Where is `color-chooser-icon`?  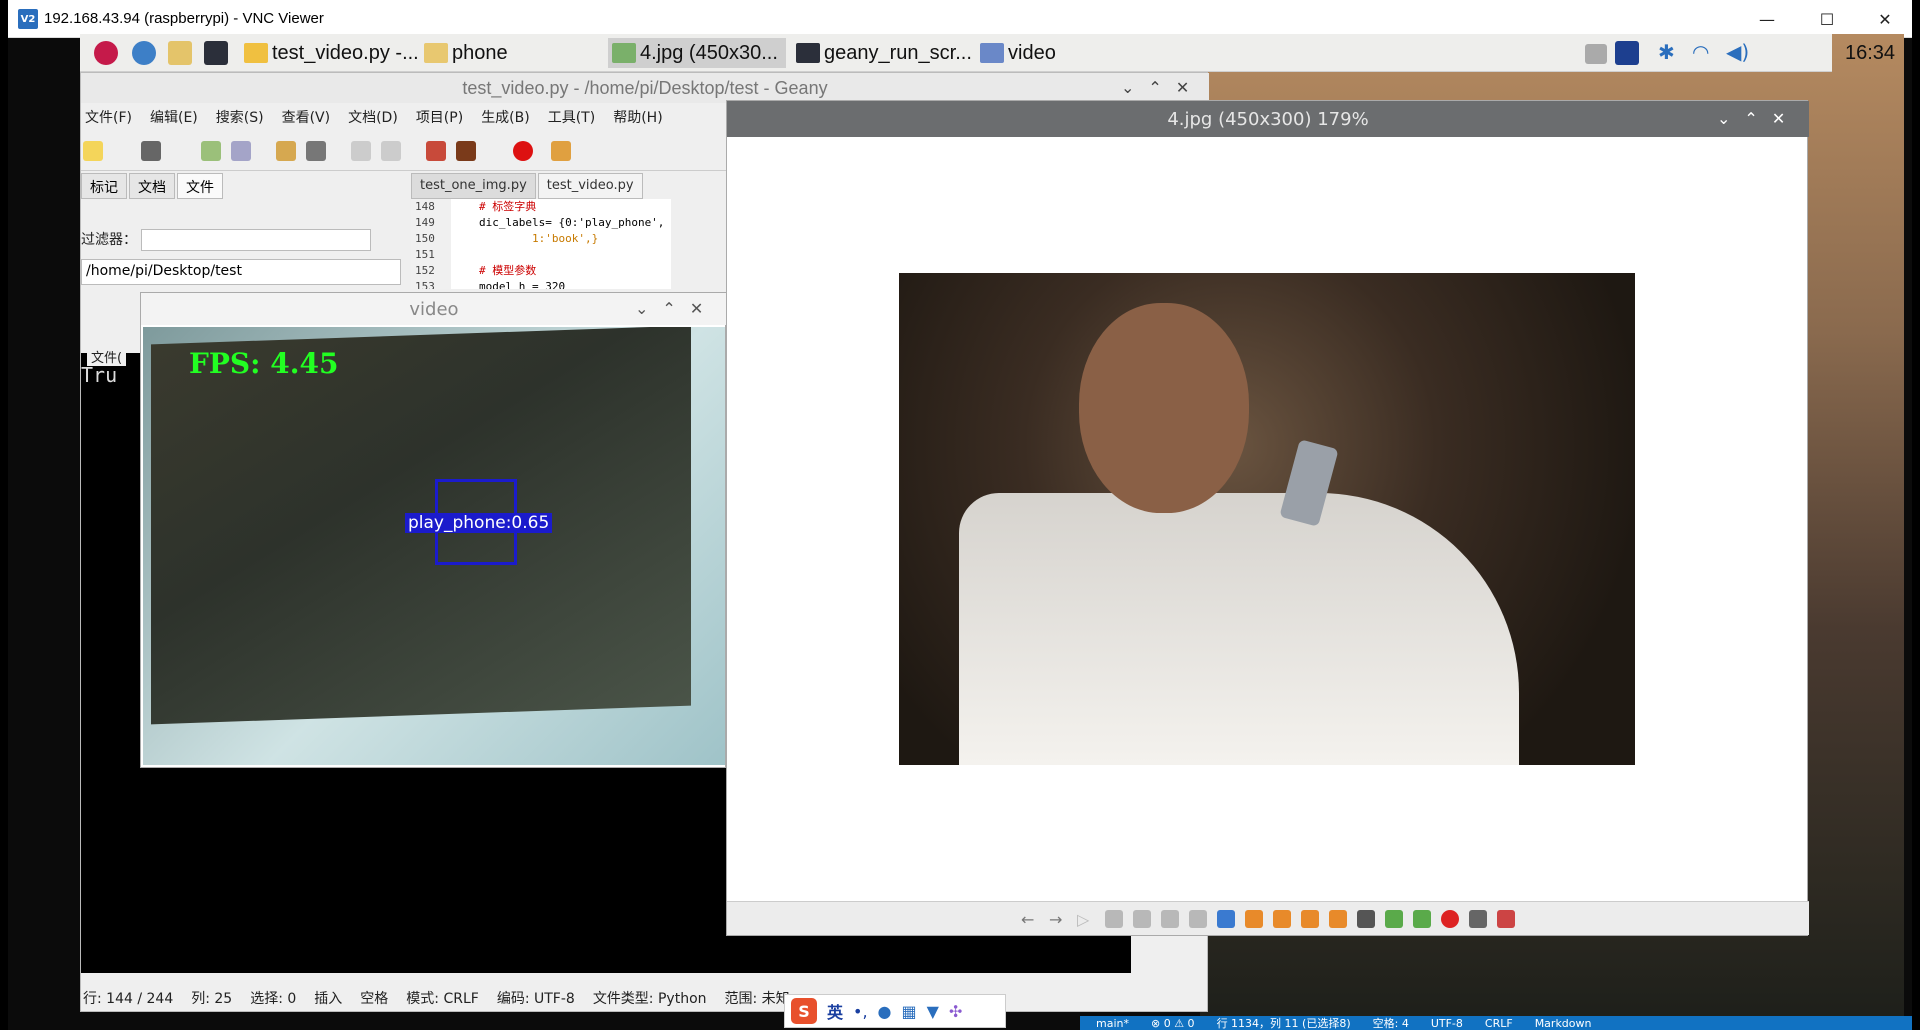
color-chooser-icon is located at coordinates (561, 151).